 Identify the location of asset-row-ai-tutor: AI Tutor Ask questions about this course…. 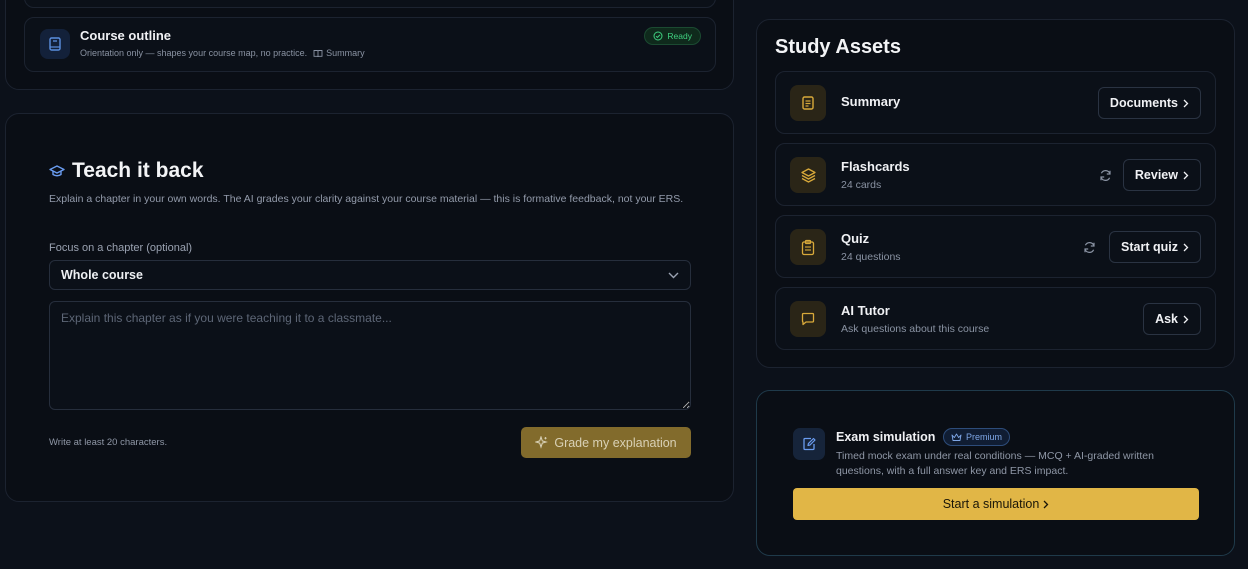
(995, 318).